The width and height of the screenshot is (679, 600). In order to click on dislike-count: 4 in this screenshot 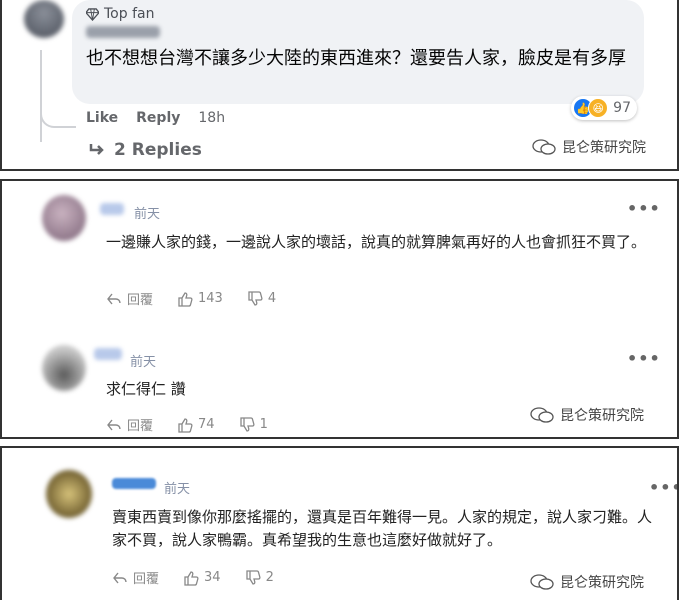, I will do `click(272, 298)`.